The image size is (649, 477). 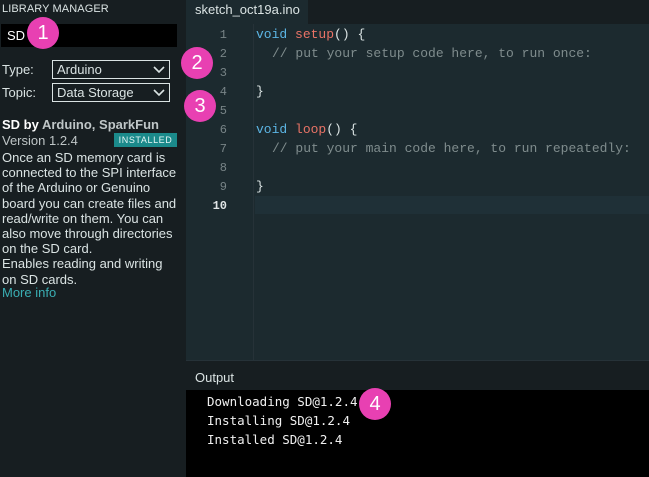 What do you see at coordinates (223, 187) in the screenshot?
I see `line-number: 9` at bounding box center [223, 187].